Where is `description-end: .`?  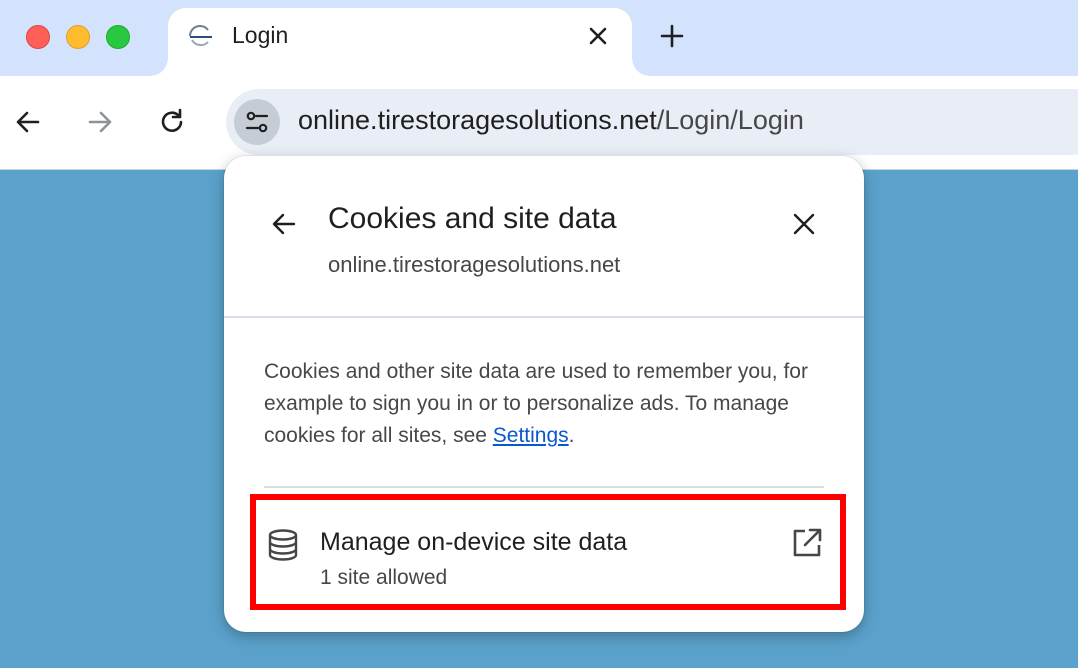
description-end: . is located at coordinates (571, 435).